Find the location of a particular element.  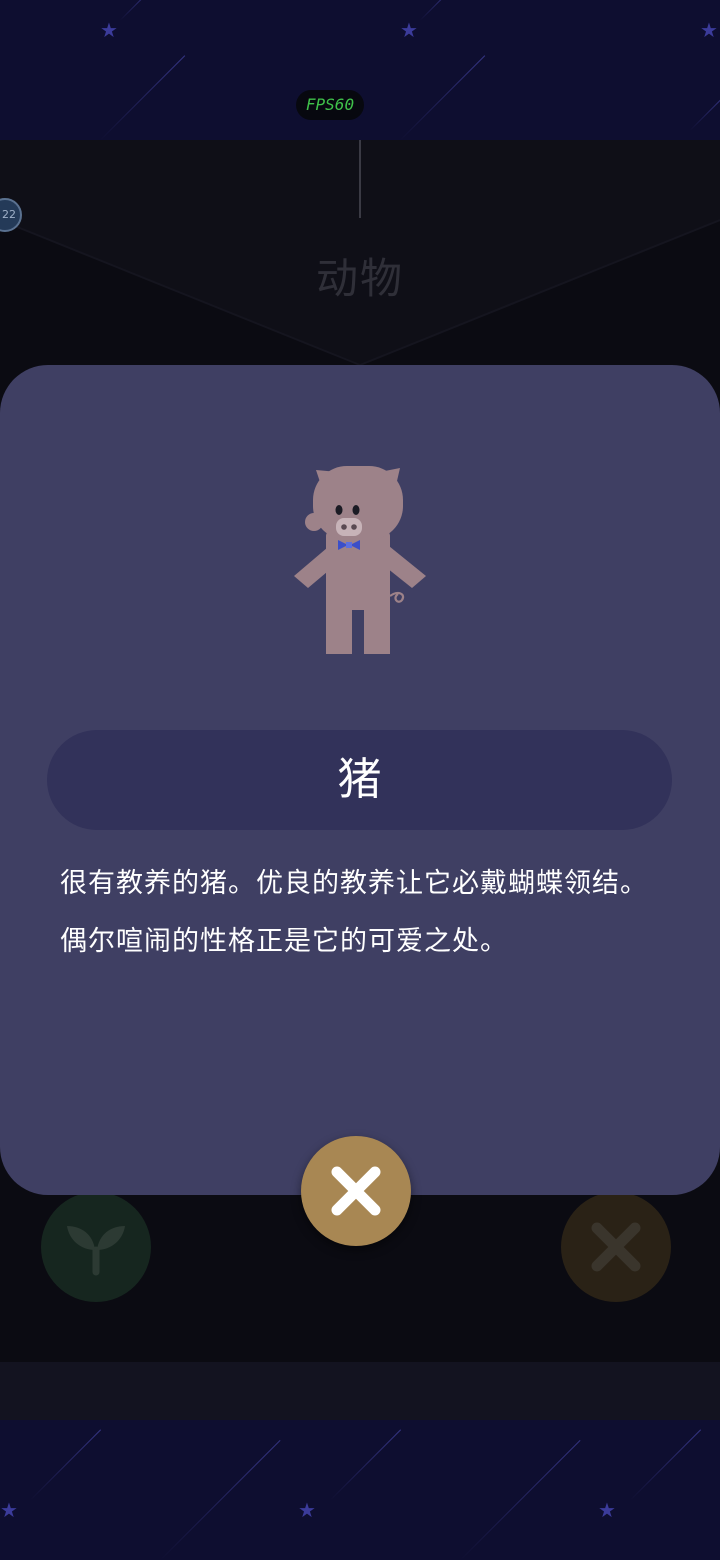

close-icon is located at coordinates (356, 1191).